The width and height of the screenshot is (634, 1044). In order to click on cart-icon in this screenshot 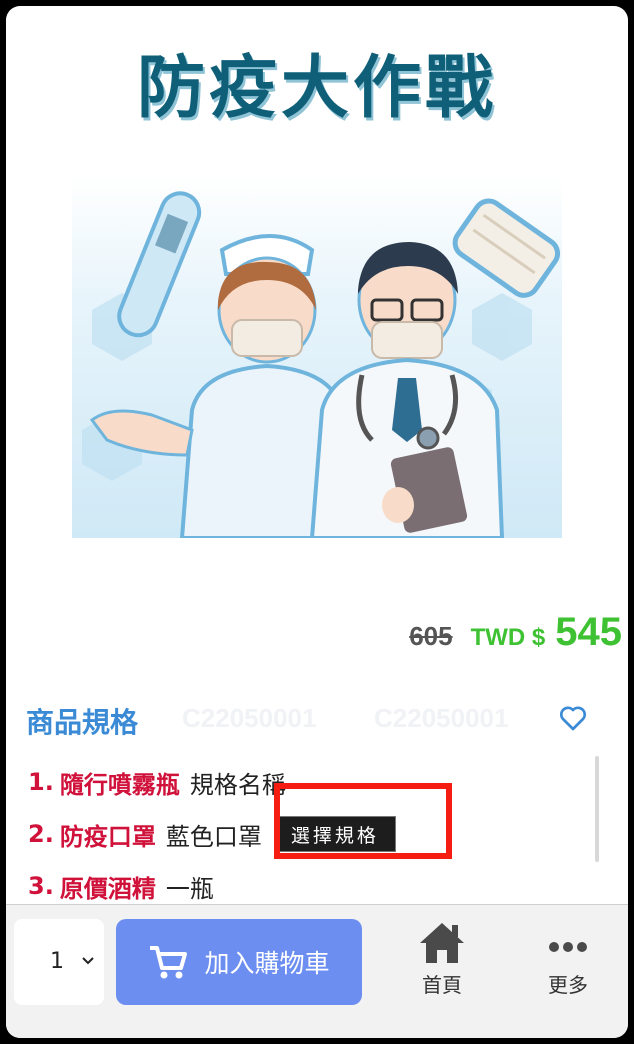, I will do `click(169, 962)`.